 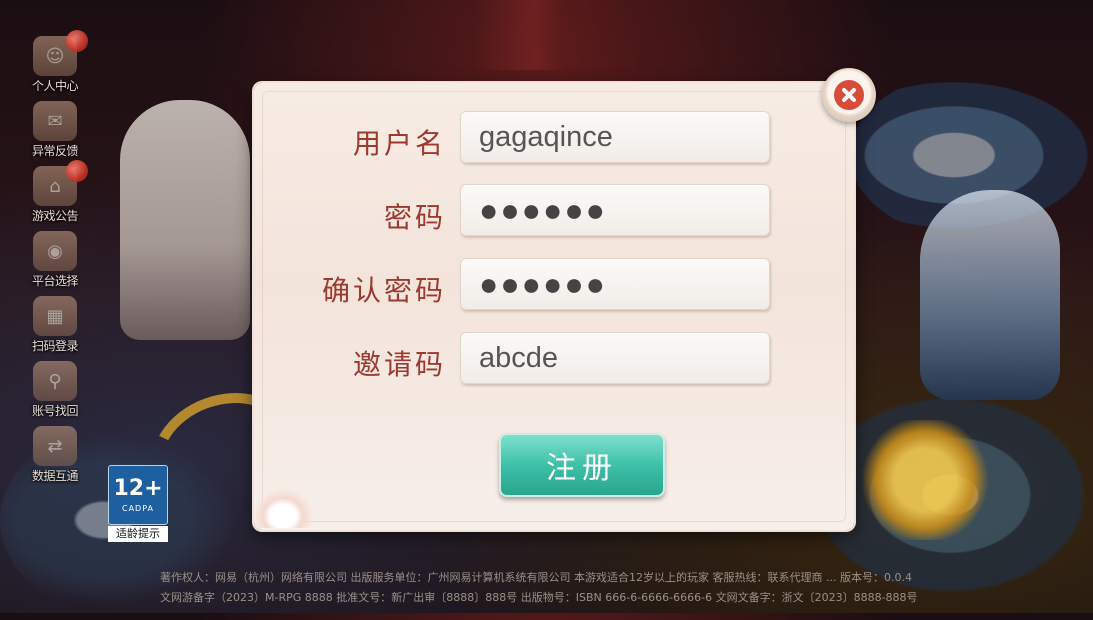 What do you see at coordinates (283, 508) in the screenshot?
I see `lotus-decoration` at bounding box center [283, 508].